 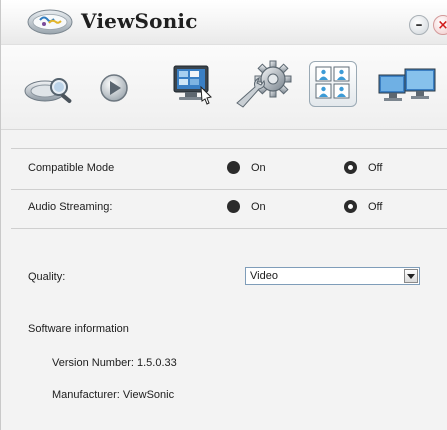 I want to click on section-divider, so click(x=229, y=148).